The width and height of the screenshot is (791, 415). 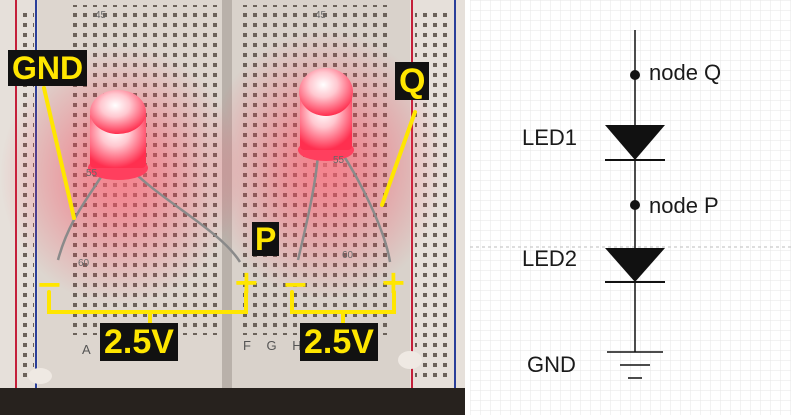 What do you see at coordinates (410, 360) in the screenshot?
I see `board-foot-right` at bounding box center [410, 360].